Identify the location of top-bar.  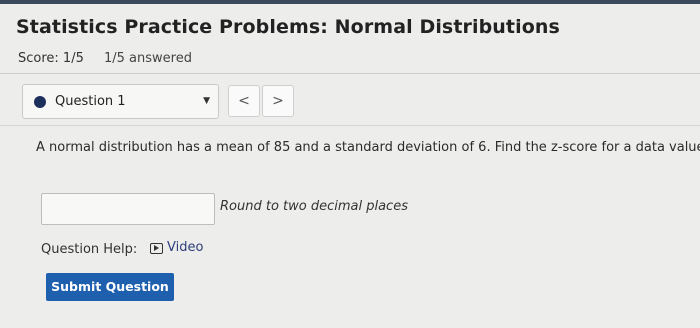
(350, 2).